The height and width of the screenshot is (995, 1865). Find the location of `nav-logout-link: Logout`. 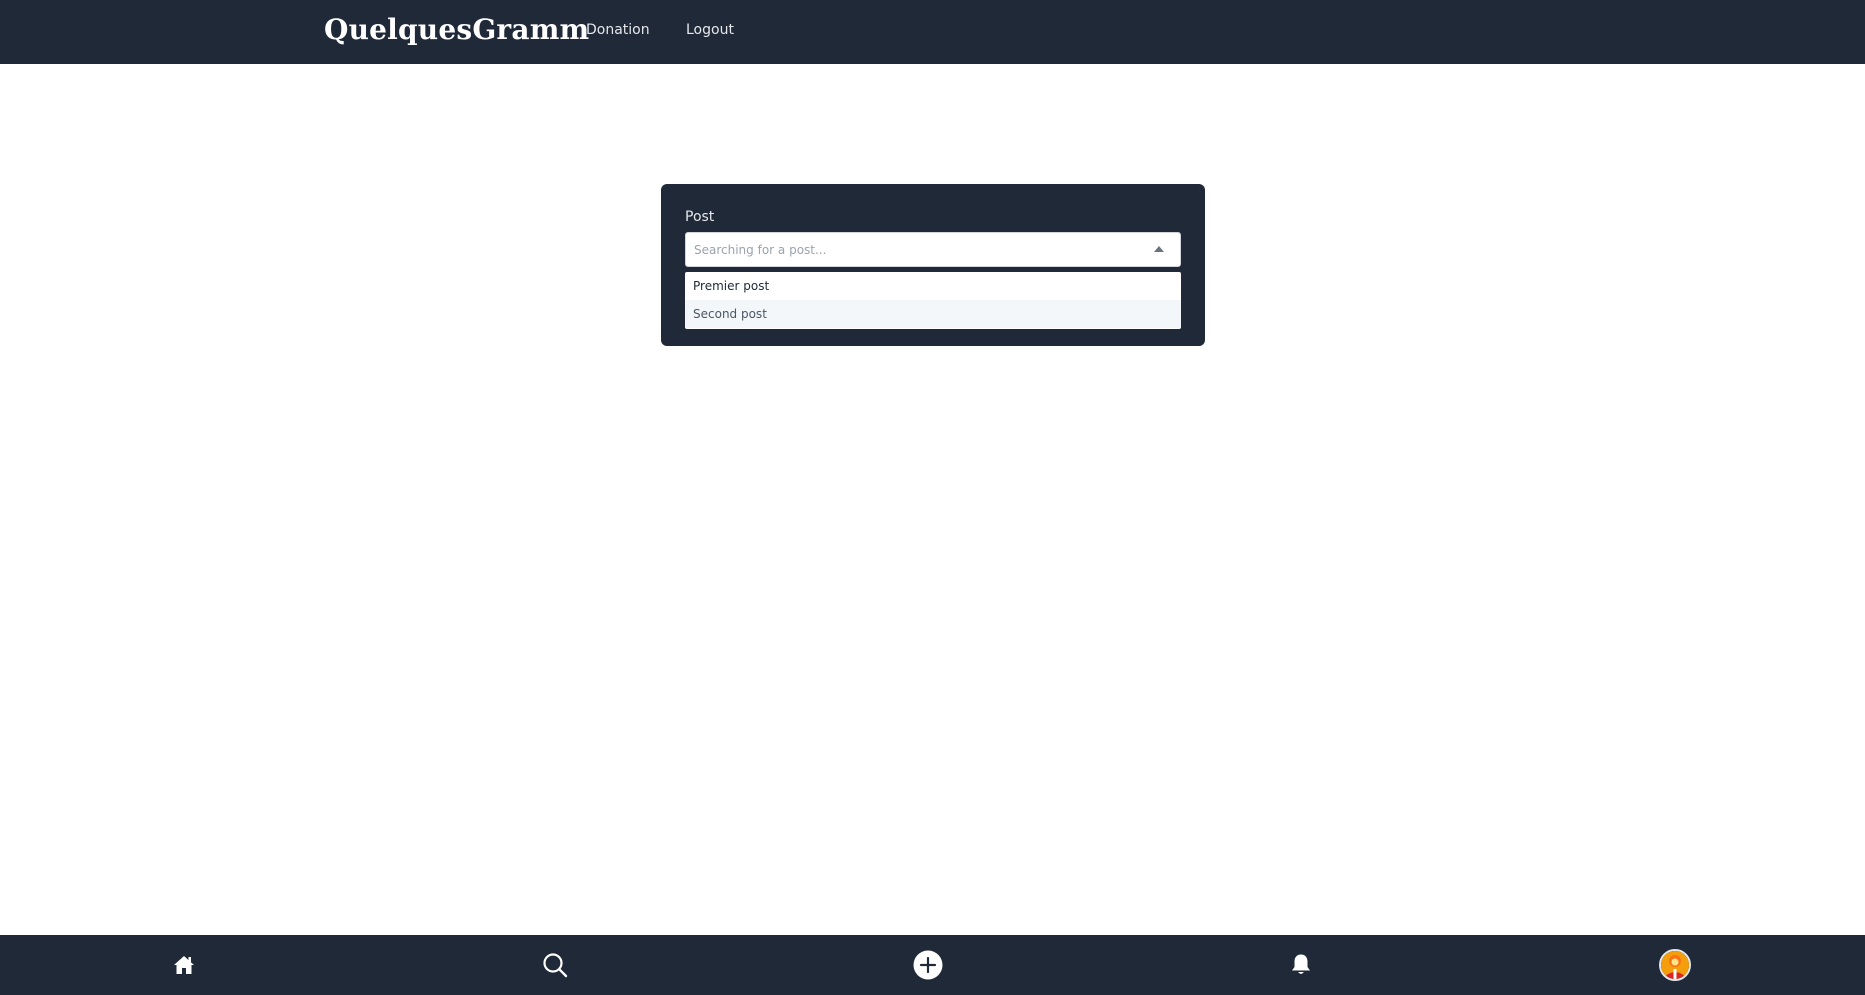

nav-logout-link: Logout is located at coordinates (710, 30).